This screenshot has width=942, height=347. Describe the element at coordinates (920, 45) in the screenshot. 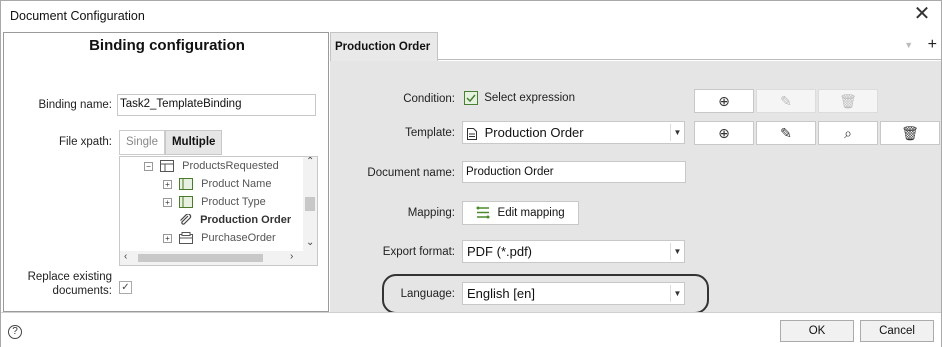

I see `tab-tools: ▼ +` at that location.